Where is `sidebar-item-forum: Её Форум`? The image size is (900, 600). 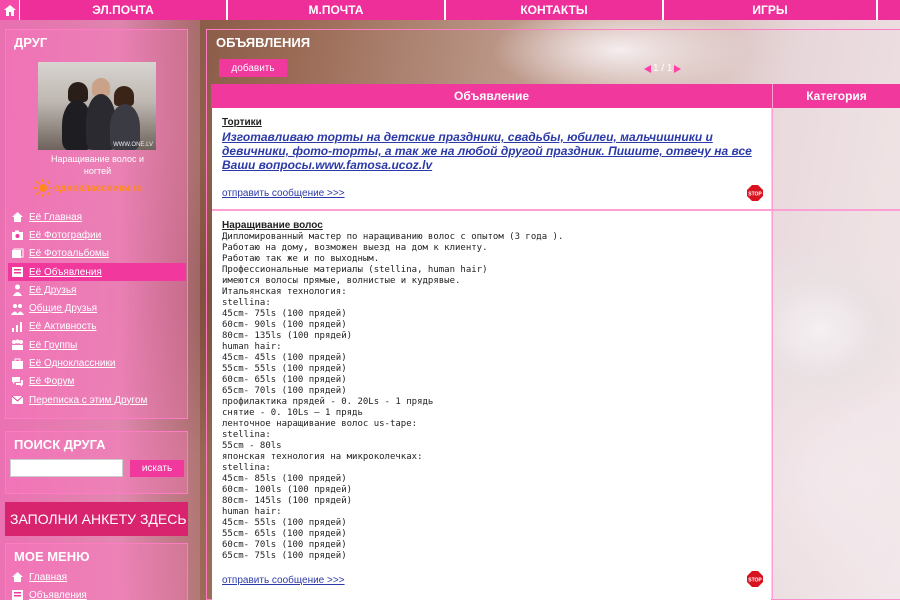
sidebar-item-forum: Её Форум is located at coordinates (97, 382).